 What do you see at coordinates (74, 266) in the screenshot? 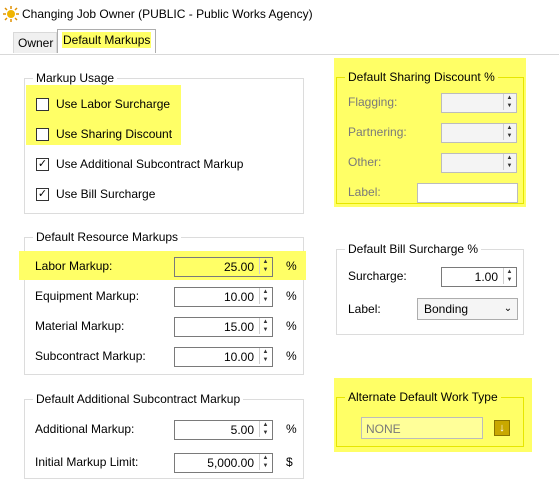
I see `labor-markup-label: Labor Markup:` at bounding box center [74, 266].